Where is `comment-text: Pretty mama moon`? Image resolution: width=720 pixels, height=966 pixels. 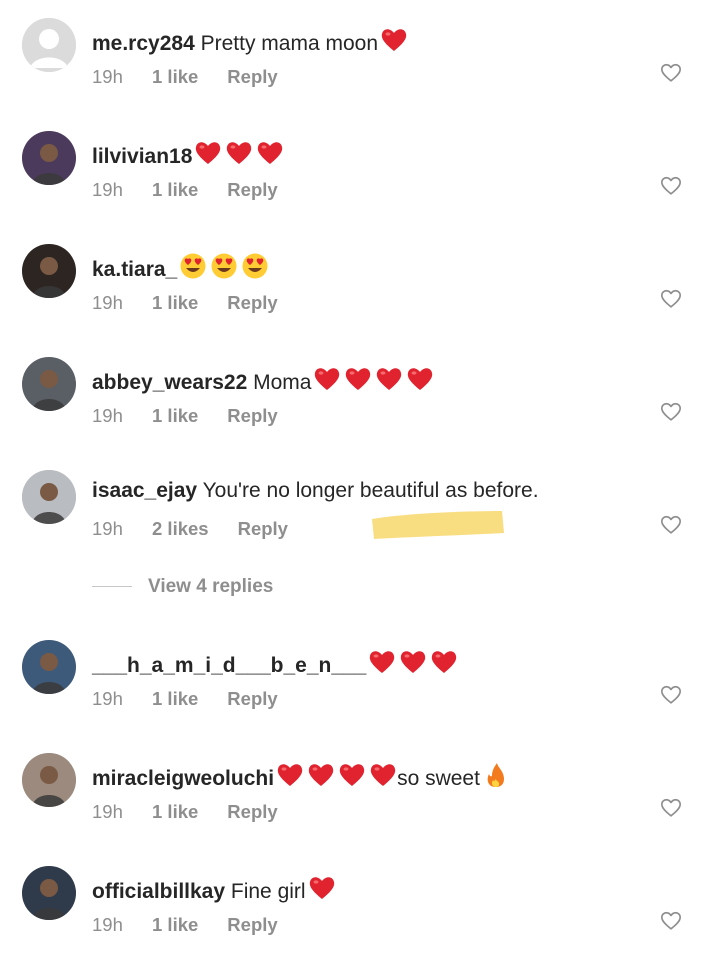
comment-text: Pretty mama moon is located at coordinates (286, 43).